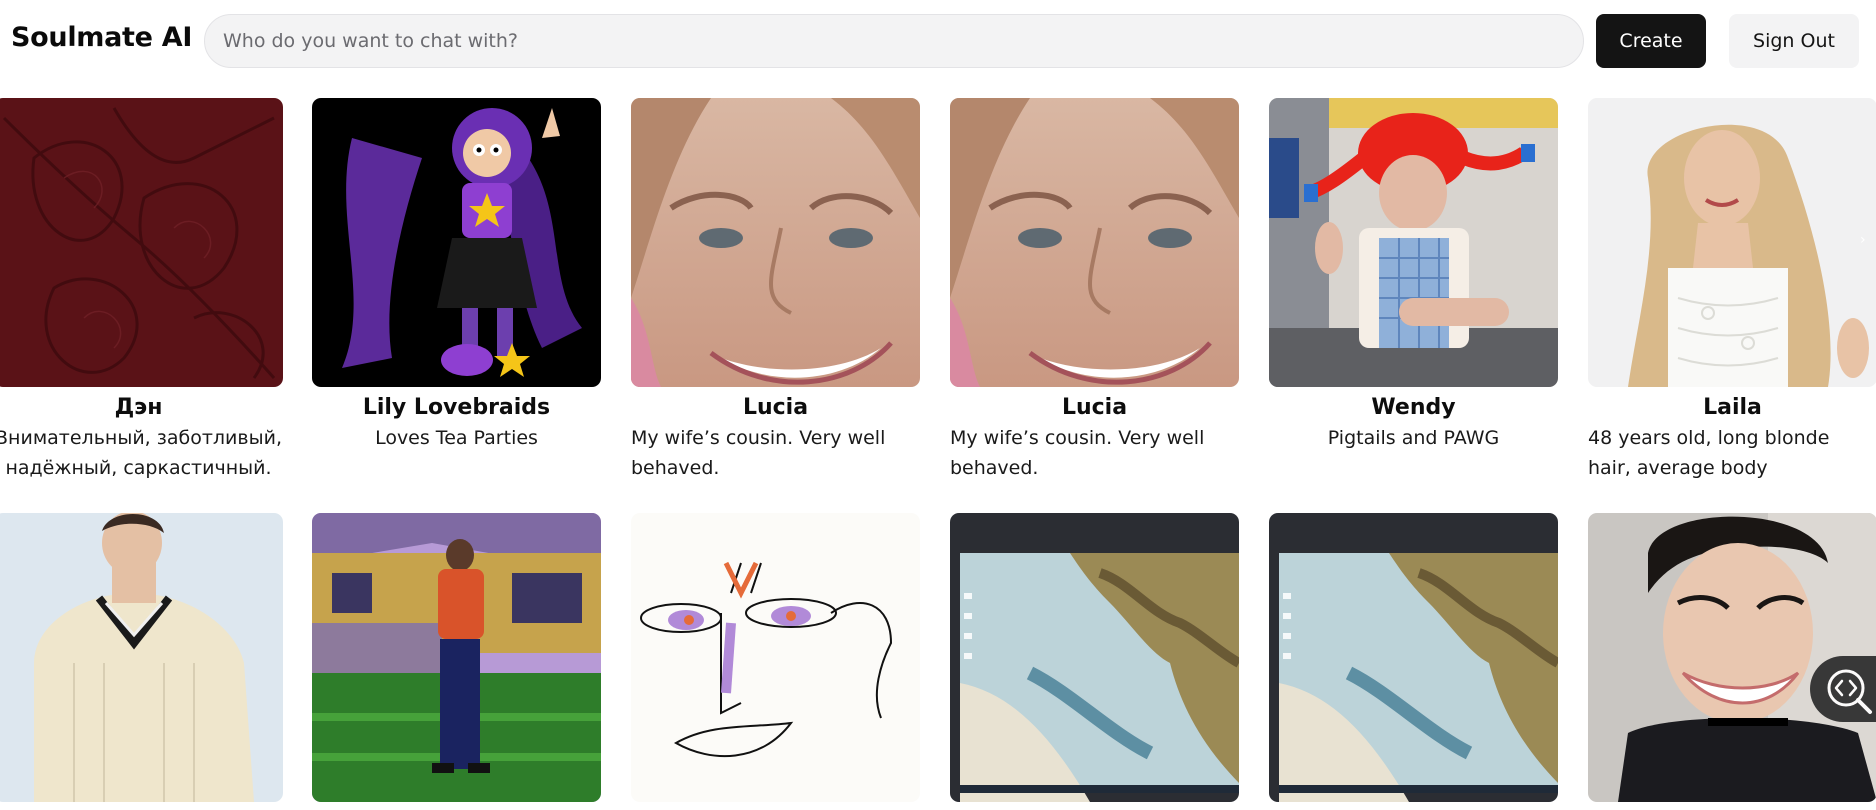 This screenshot has height=810, width=1876. Describe the element at coordinates (1794, 41) in the screenshot. I see `sign-out-button: Sign Out` at that location.